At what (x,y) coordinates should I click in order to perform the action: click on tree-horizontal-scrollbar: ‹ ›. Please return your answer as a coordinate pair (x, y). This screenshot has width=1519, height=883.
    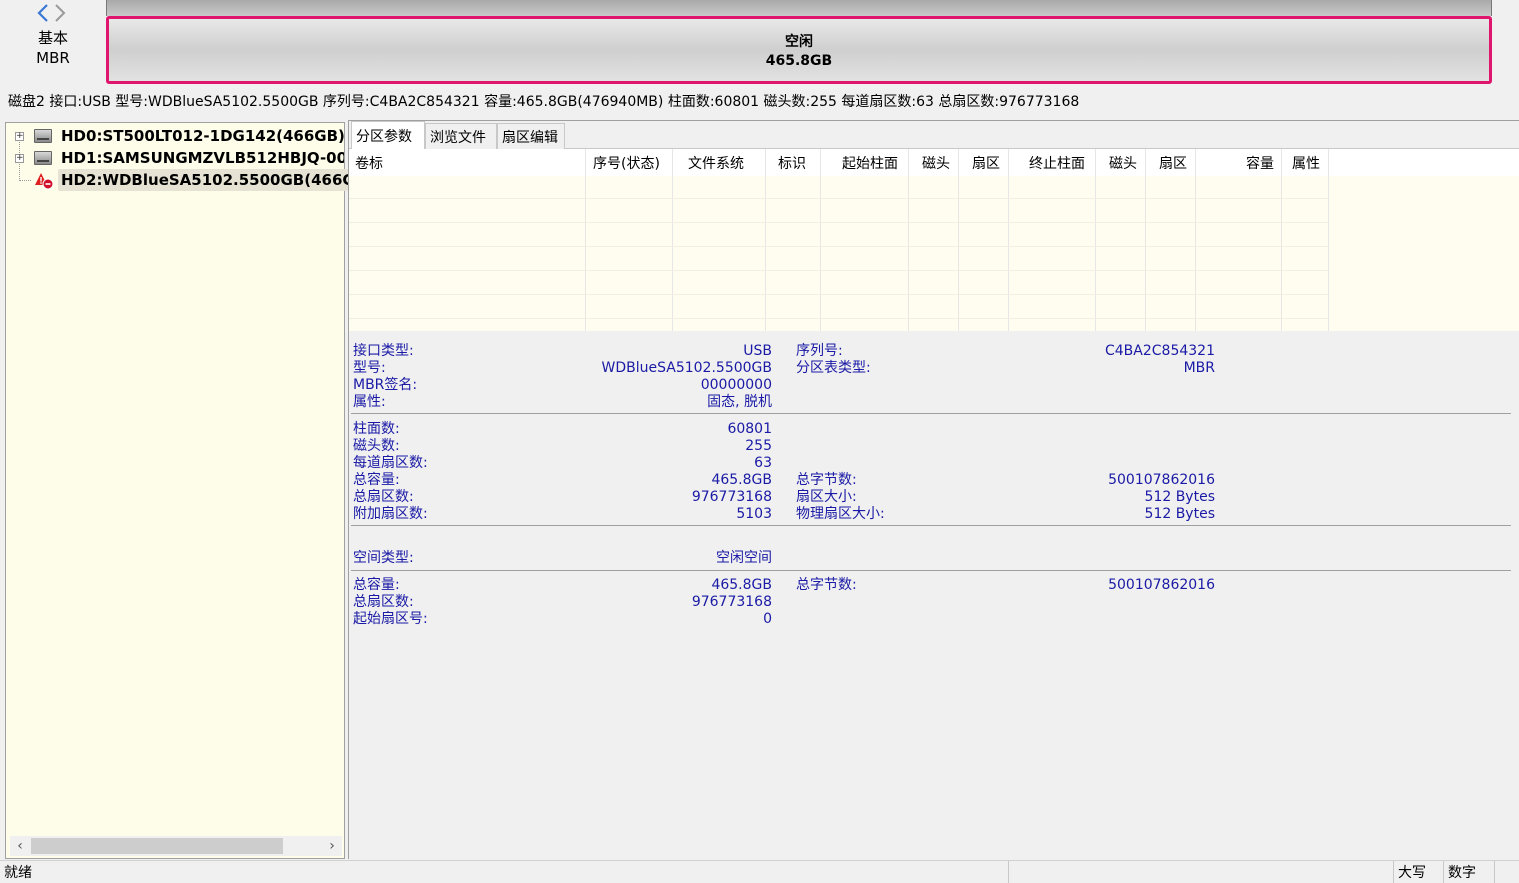
    Looking at the image, I should click on (176, 846).